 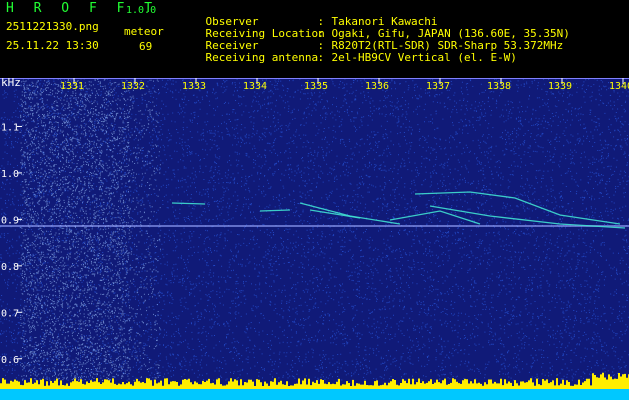 What do you see at coordinates (438, 86) in the screenshot?
I see `x-tick-label: 1337` at bounding box center [438, 86].